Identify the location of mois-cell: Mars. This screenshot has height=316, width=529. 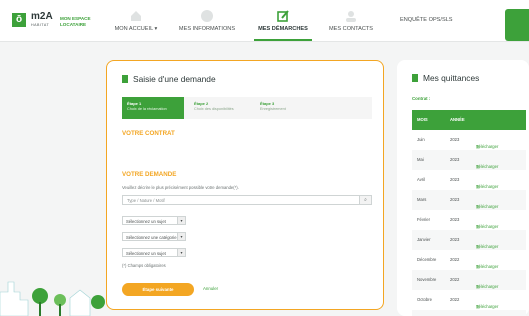
(422, 199).